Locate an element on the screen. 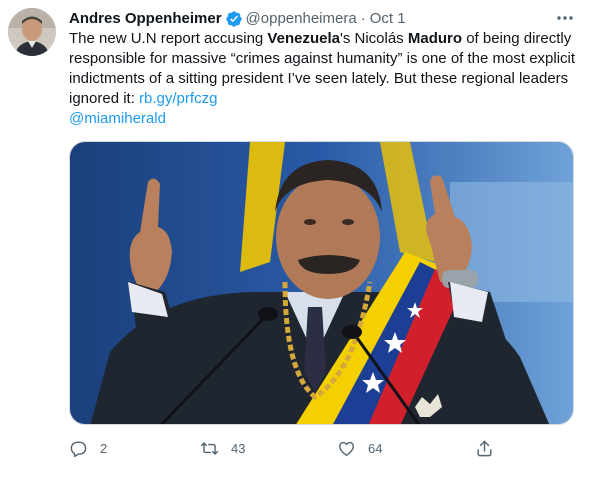 The height and width of the screenshot is (477, 591). share-button is located at coordinates (484, 448).